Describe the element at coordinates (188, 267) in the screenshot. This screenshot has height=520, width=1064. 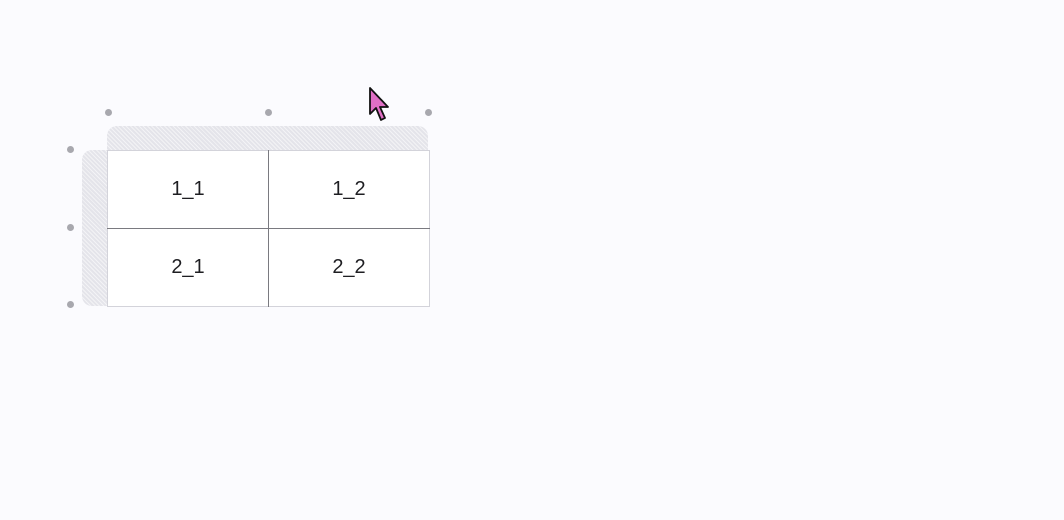
I see `table-cell: 2_1` at that location.